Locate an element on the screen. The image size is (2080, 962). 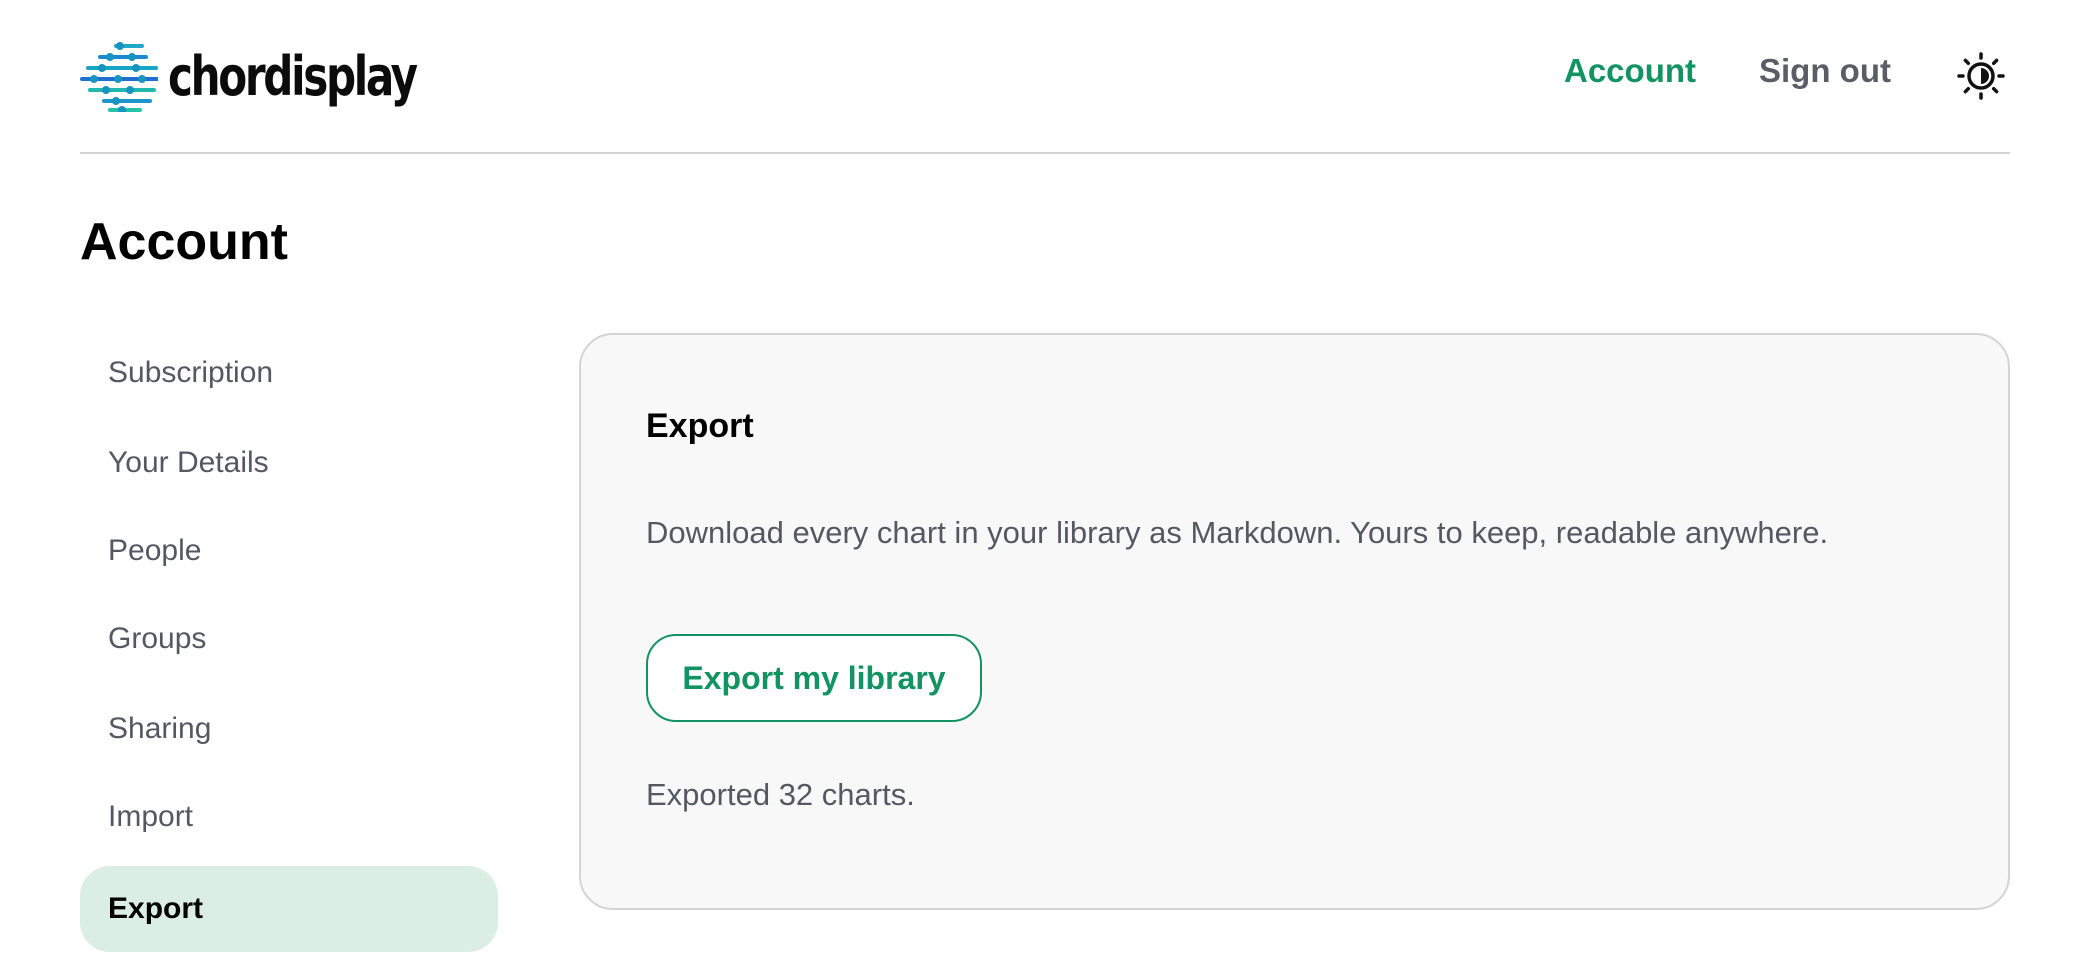
sidebar-item-sharing: Sharing is located at coordinates (289, 729).